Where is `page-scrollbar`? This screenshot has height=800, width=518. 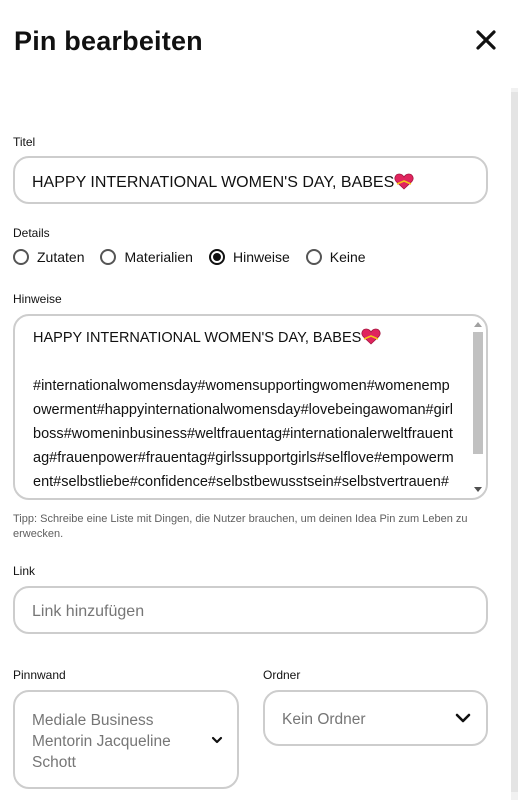
page-scrollbar is located at coordinates (514, 444).